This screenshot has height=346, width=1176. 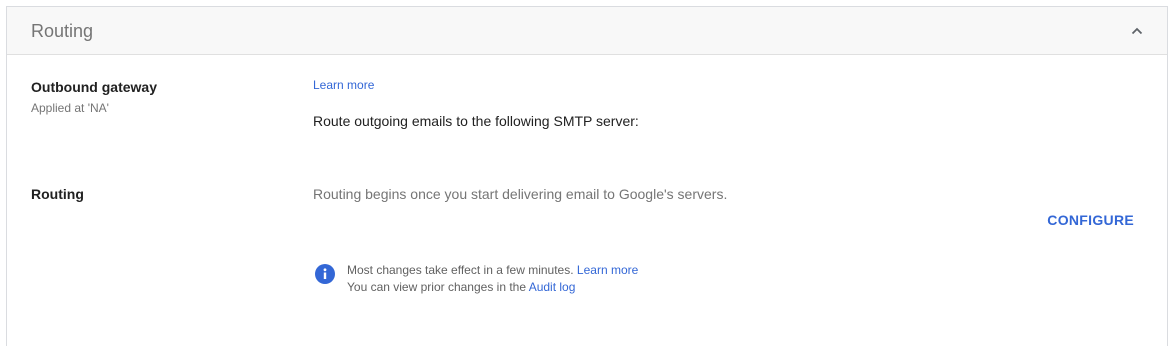 I want to click on learn-more-link: Learn more, so click(x=343, y=85).